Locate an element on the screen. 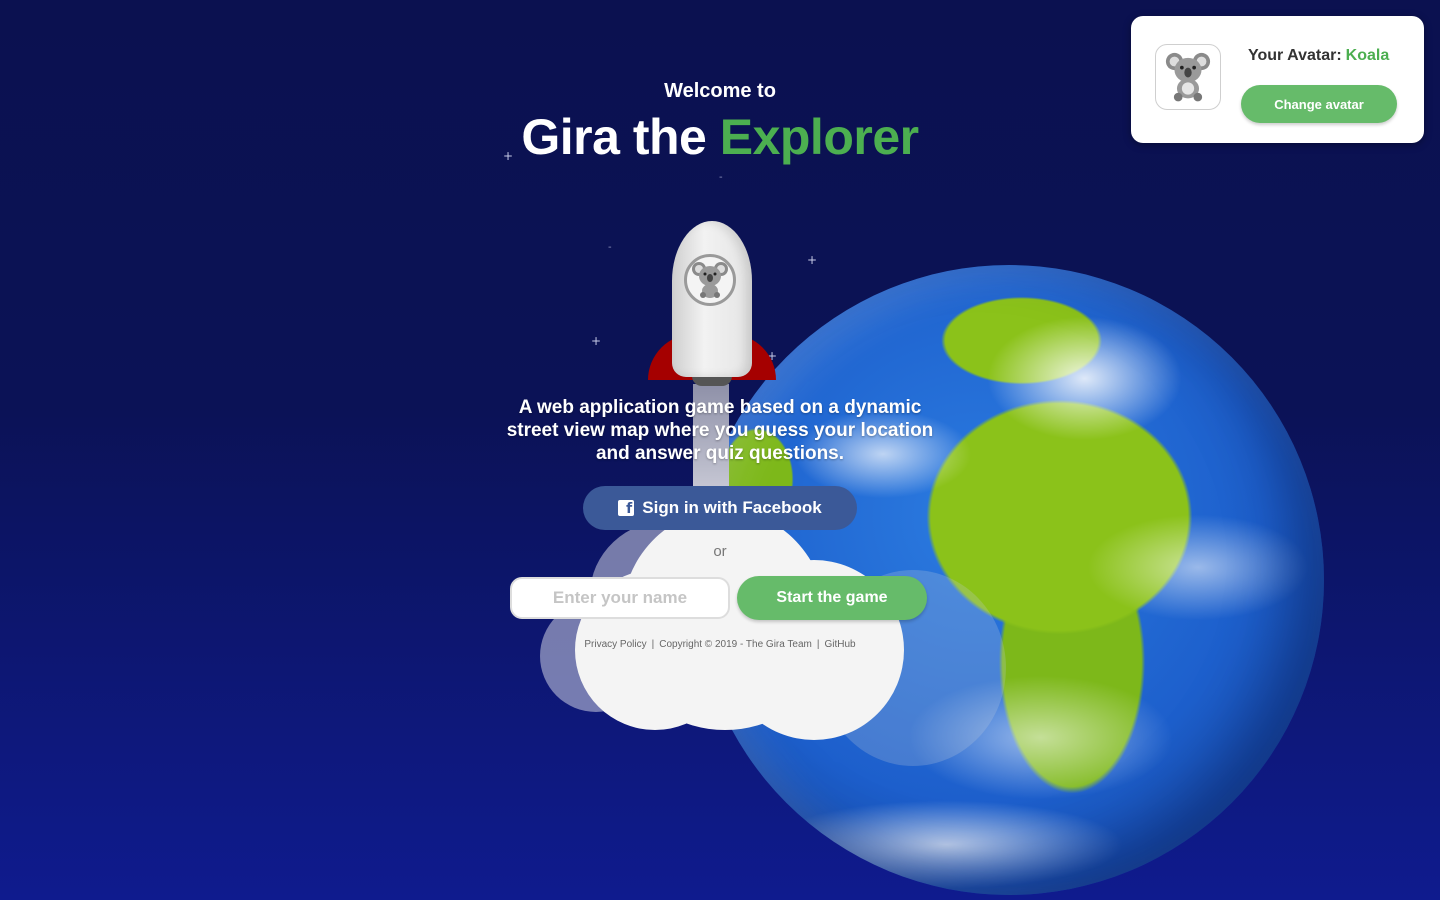 This screenshot has height=900, width=1440. cloud-decoration is located at coordinates (725, 670).